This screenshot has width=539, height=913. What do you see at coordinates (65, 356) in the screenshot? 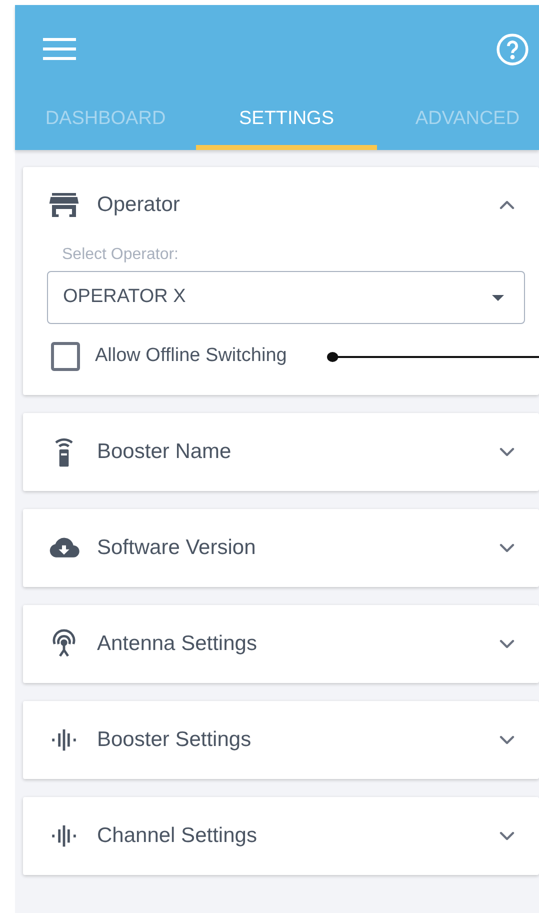
I see `offline-checkbox` at bounding box center [65, 356].